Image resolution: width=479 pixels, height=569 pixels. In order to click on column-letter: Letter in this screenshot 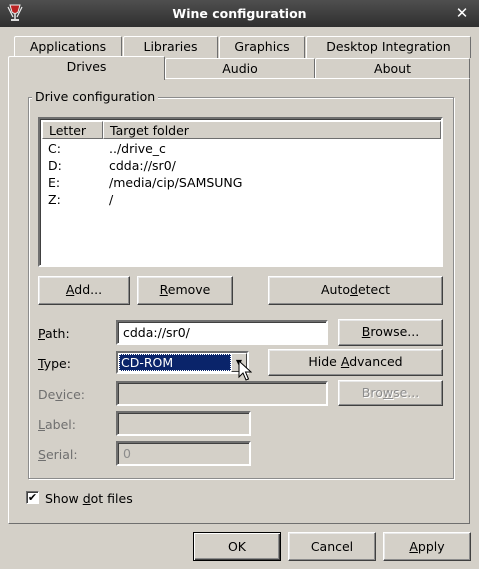, I will do `click(72, 130)`.